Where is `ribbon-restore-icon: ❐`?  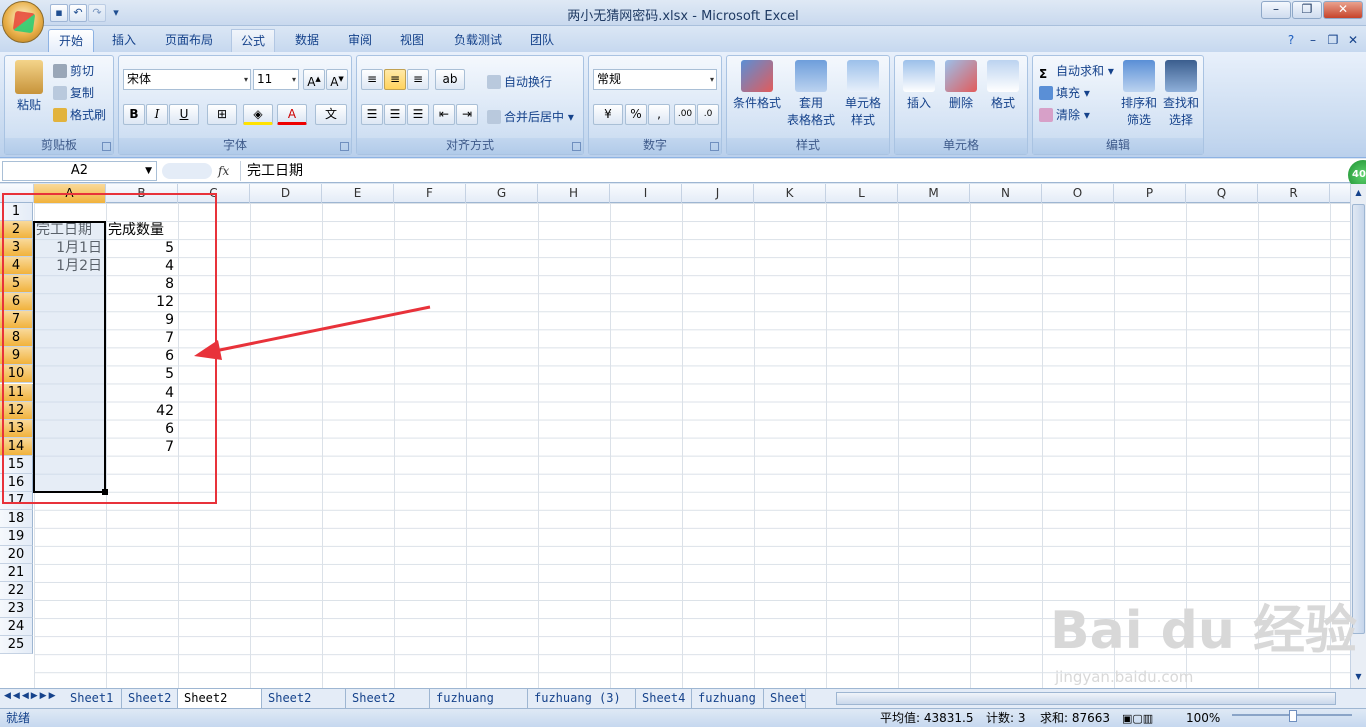 ribbon-restore-icon: ❐ is located at coordinates (1333, 40).